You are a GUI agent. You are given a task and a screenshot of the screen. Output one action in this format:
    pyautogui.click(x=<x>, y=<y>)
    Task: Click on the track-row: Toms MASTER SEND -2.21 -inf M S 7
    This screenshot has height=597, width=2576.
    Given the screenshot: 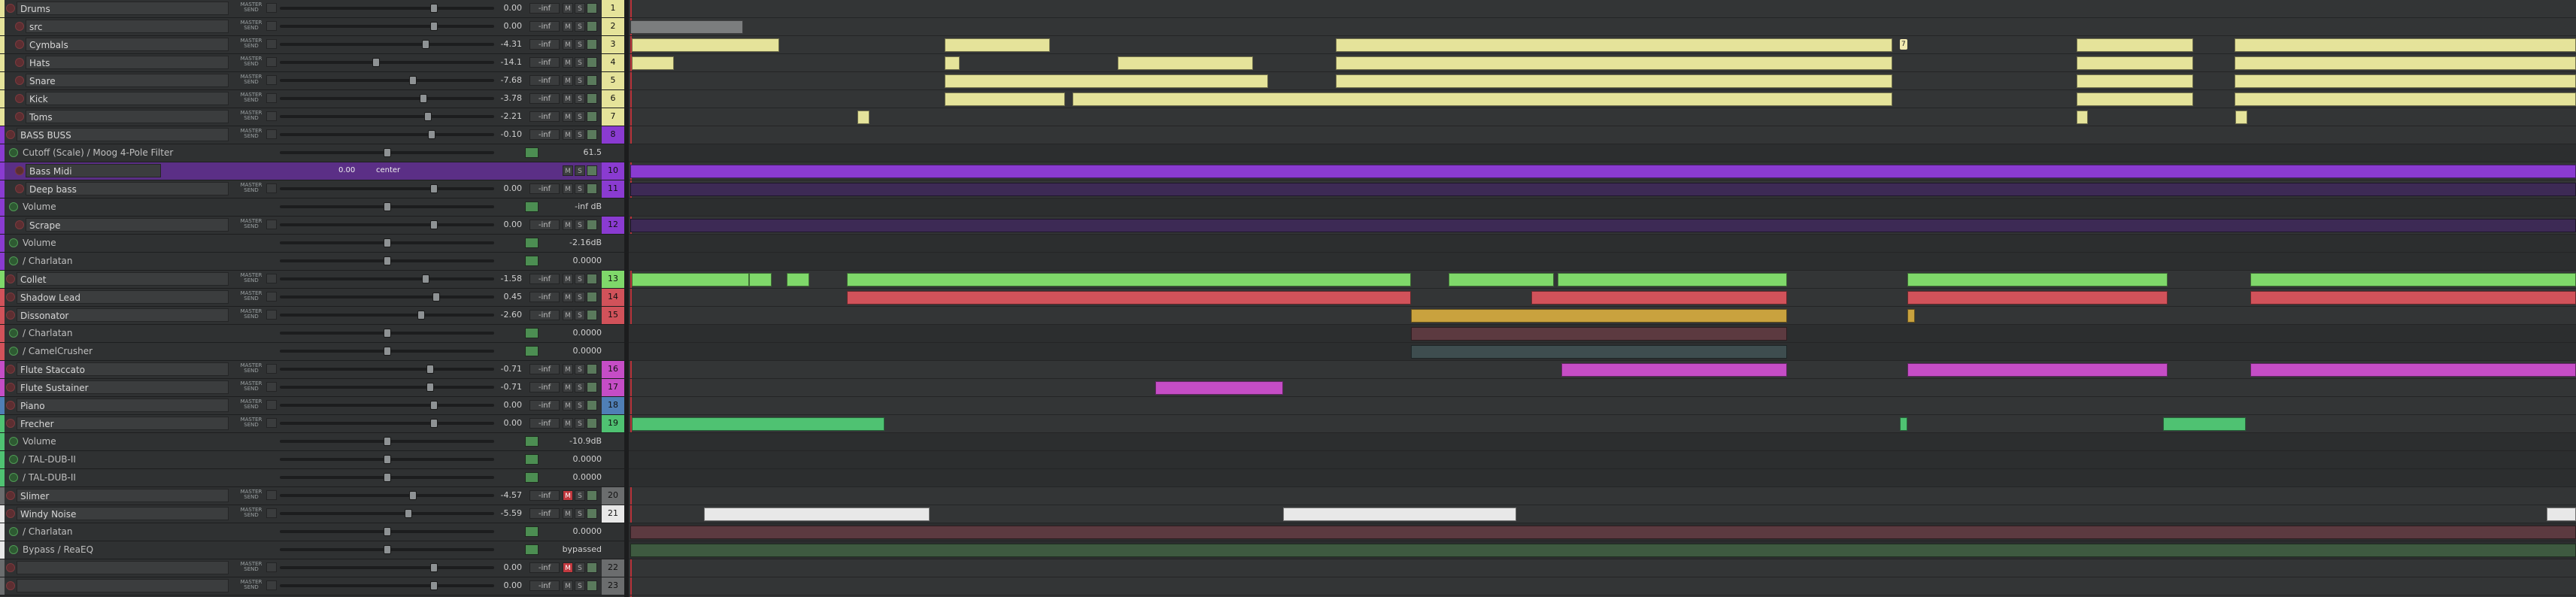 What is the action you would take?
    pyautogui.click(x=312, y=117)
    